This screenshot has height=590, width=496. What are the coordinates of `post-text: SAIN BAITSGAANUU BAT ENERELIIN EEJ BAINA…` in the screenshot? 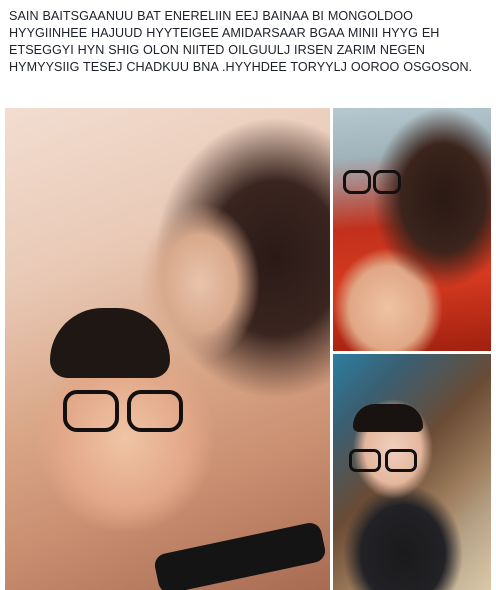 It's located at (241, 41).